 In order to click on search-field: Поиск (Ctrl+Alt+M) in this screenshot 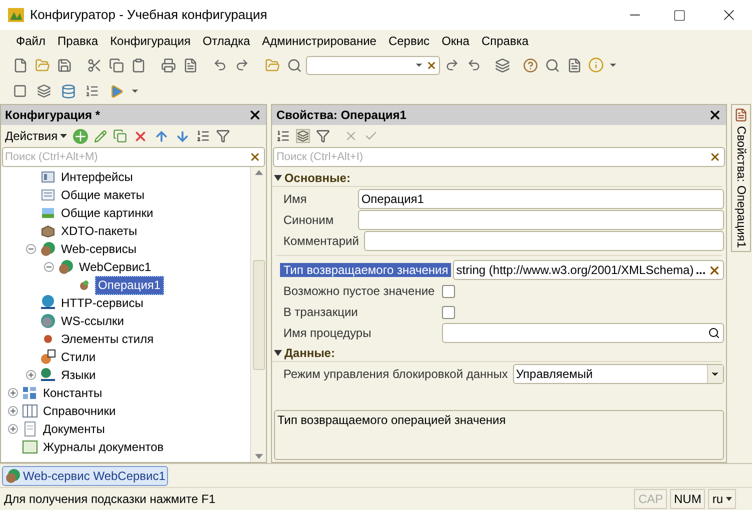, I will do `click(134, 157)`.